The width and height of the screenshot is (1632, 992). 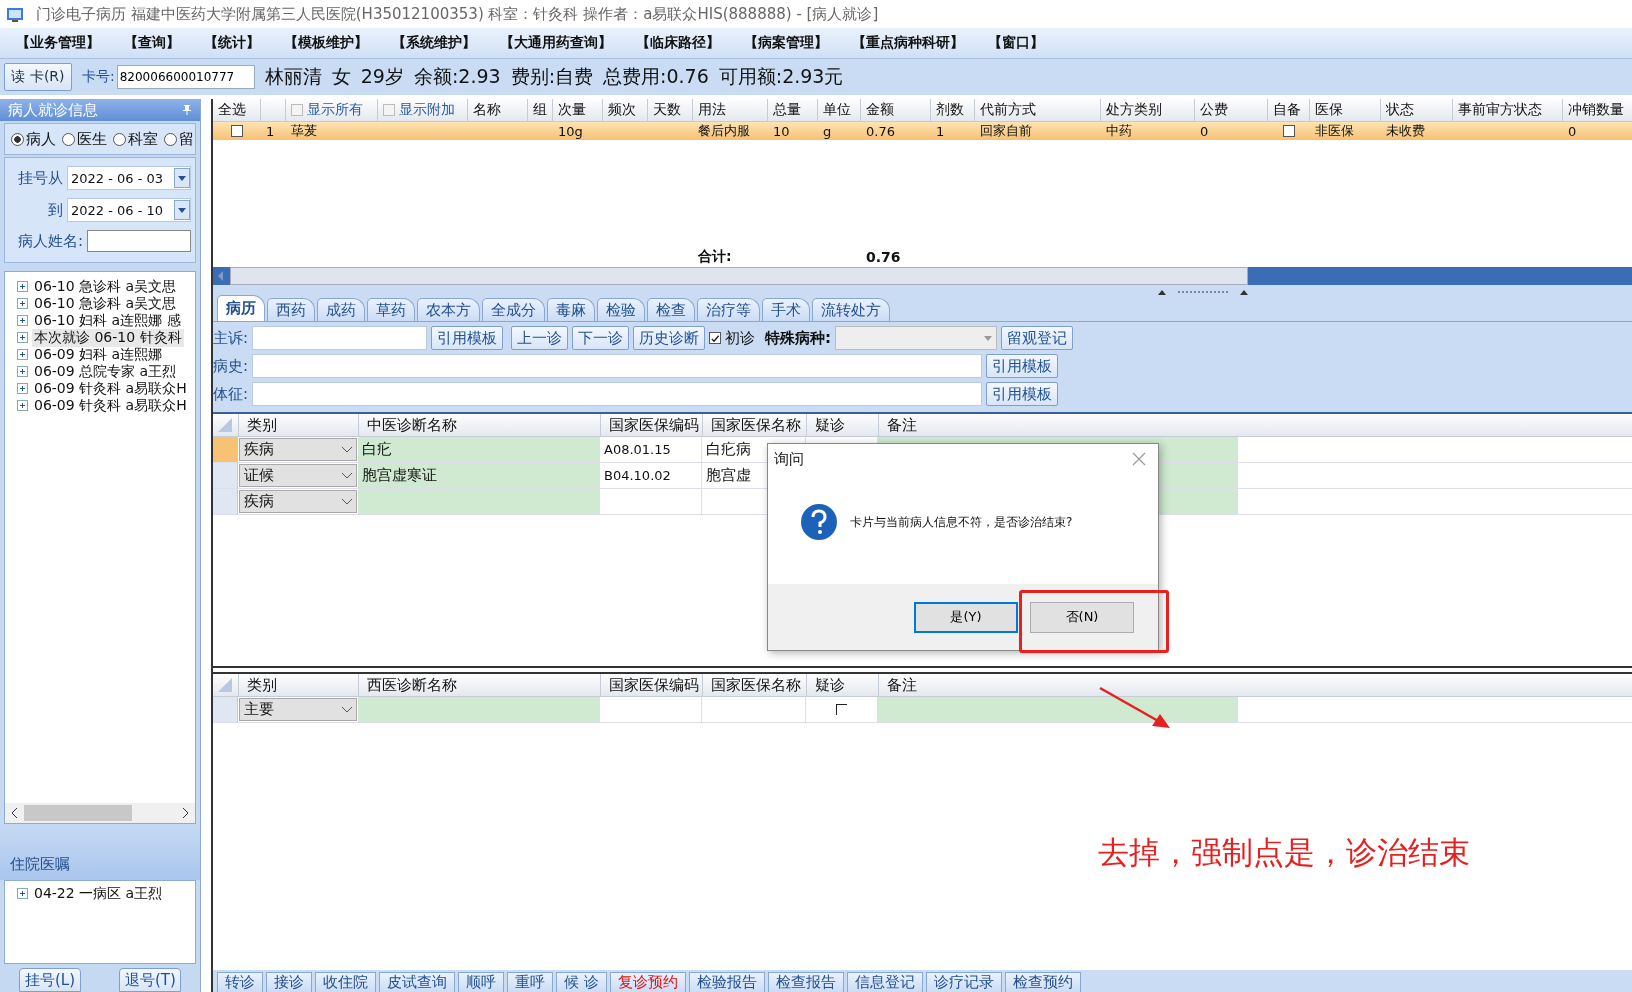 I want to click on menu-item: 【业务管理】, so click(x=58, y=43).